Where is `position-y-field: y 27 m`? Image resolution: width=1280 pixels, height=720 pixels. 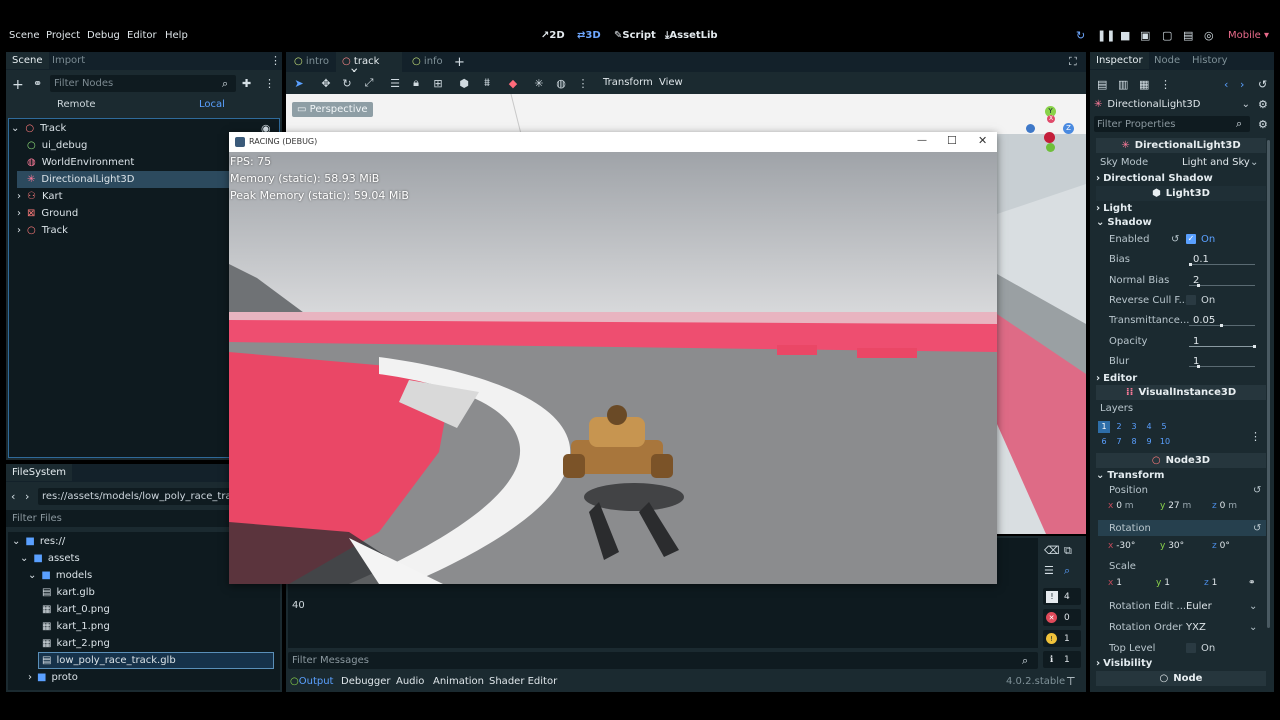 position-y-field: y 27 m is located at coordinates (1183, 506).